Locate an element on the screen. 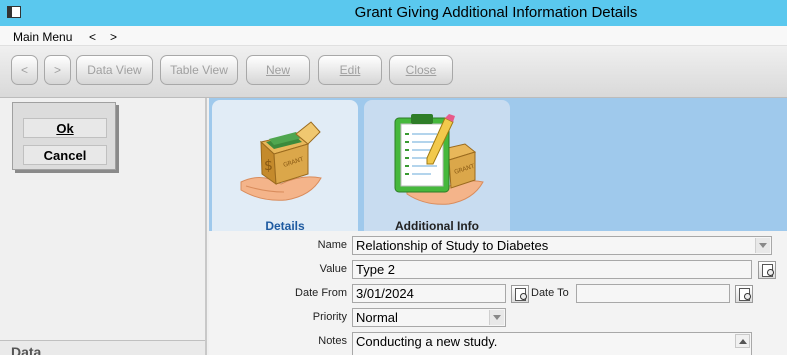  close-label: Close is located at coordinates (421, 70).